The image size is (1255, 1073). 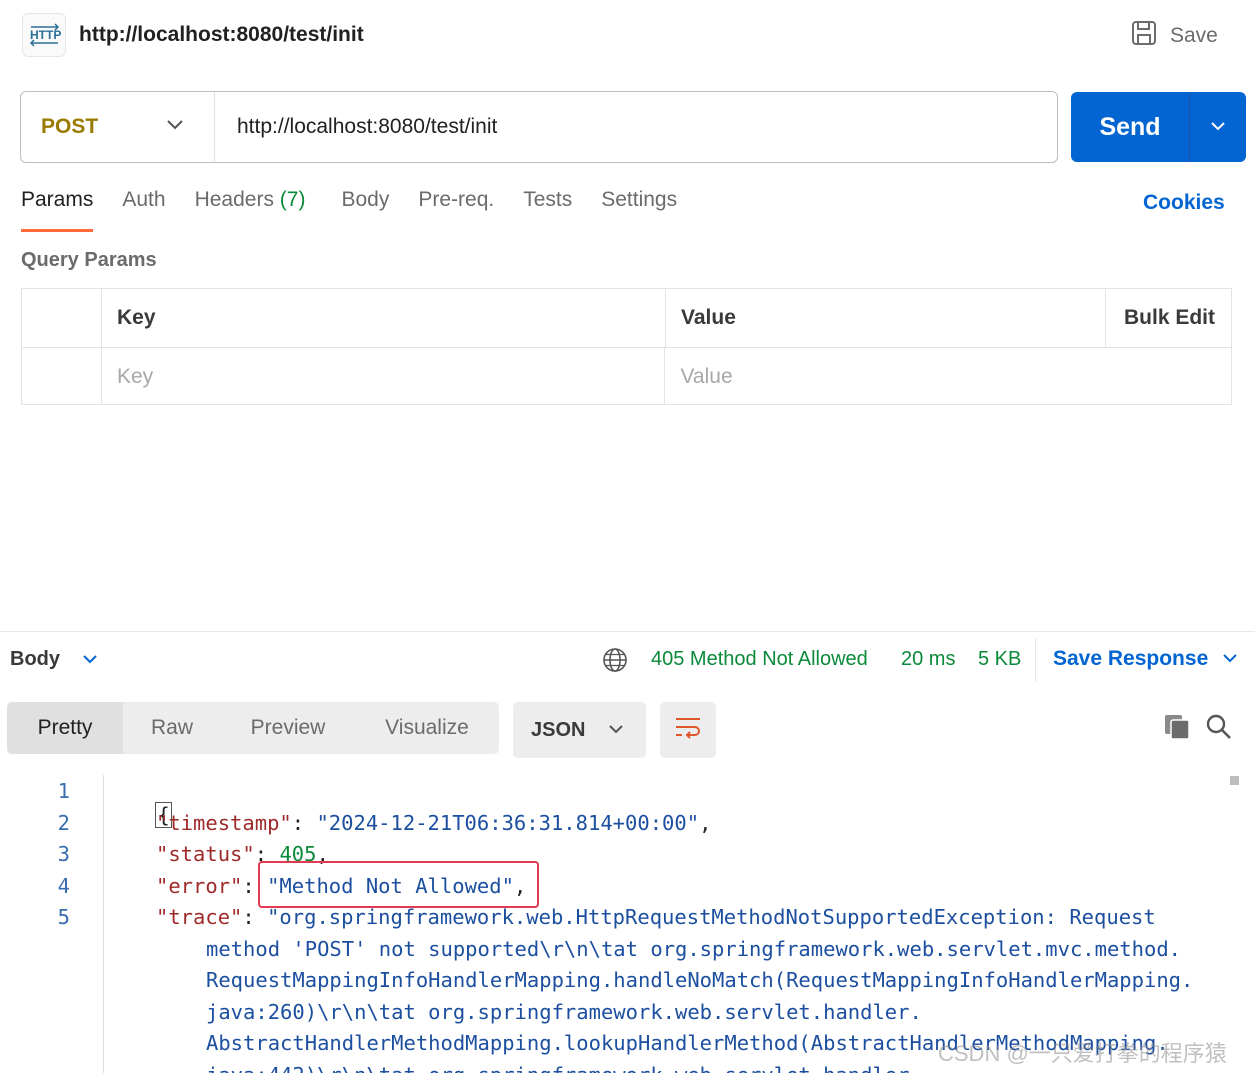 I want to click on http-icon: HTTP, so click(x=44, y=35).